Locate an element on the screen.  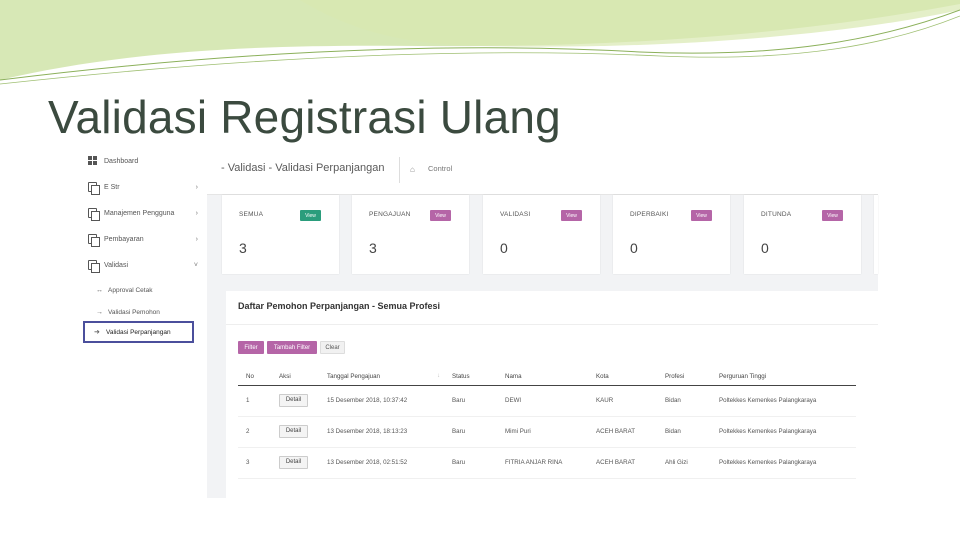
column-header: Tanggal Pengajuan ↓ is located at coordinates (381, 377).